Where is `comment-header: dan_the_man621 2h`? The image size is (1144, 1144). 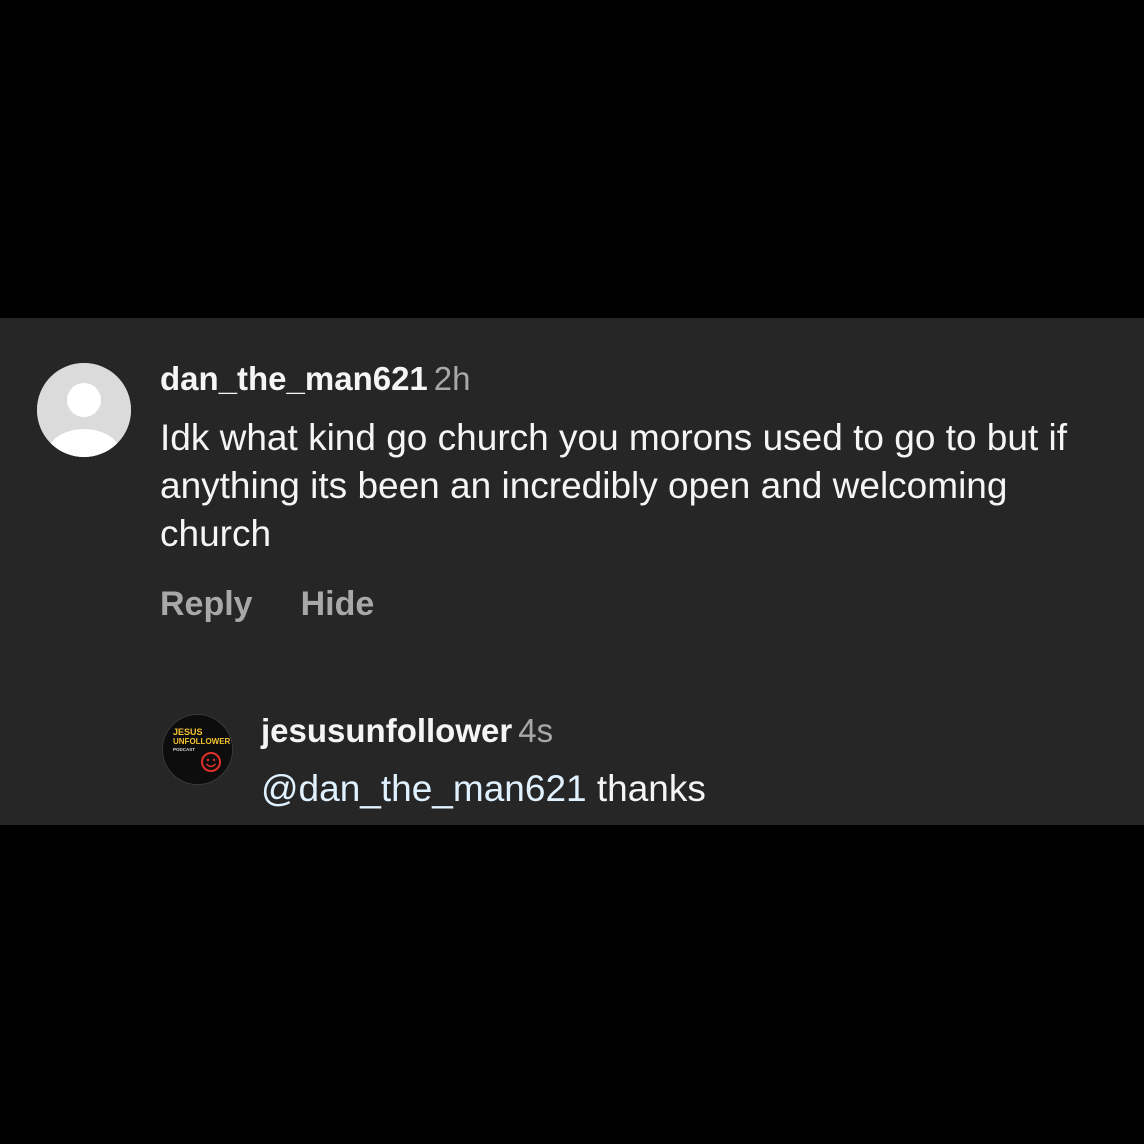 comment-header: dan_the_man621 2h is located at coordinates (315, 379).